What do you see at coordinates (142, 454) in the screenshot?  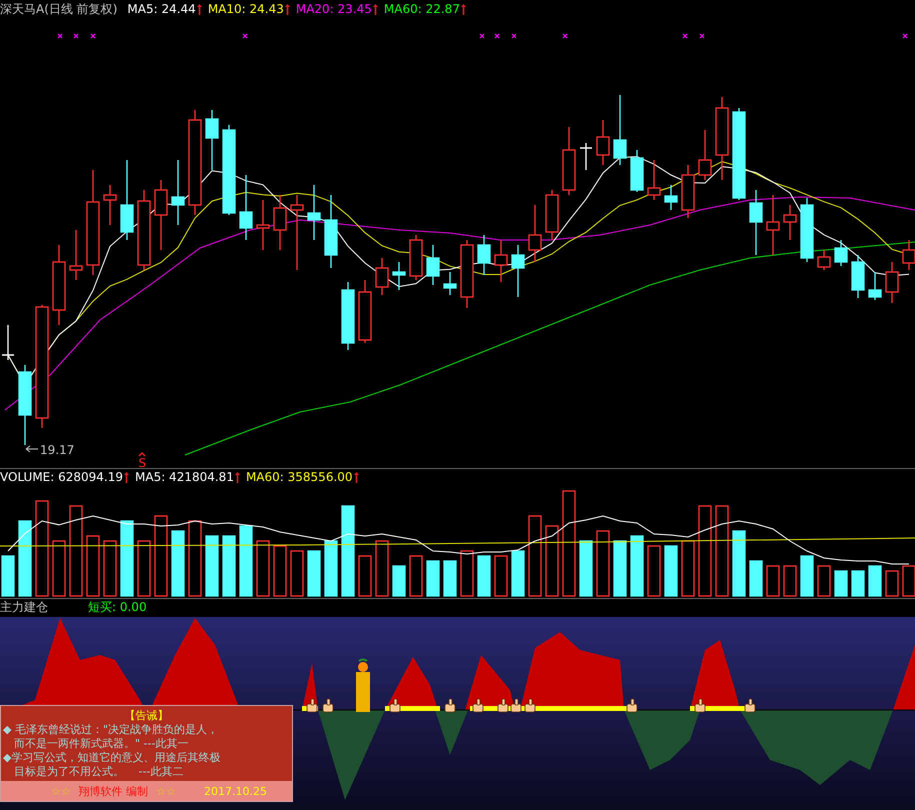 I see `caret-icon` at bounding box center [142, 454].